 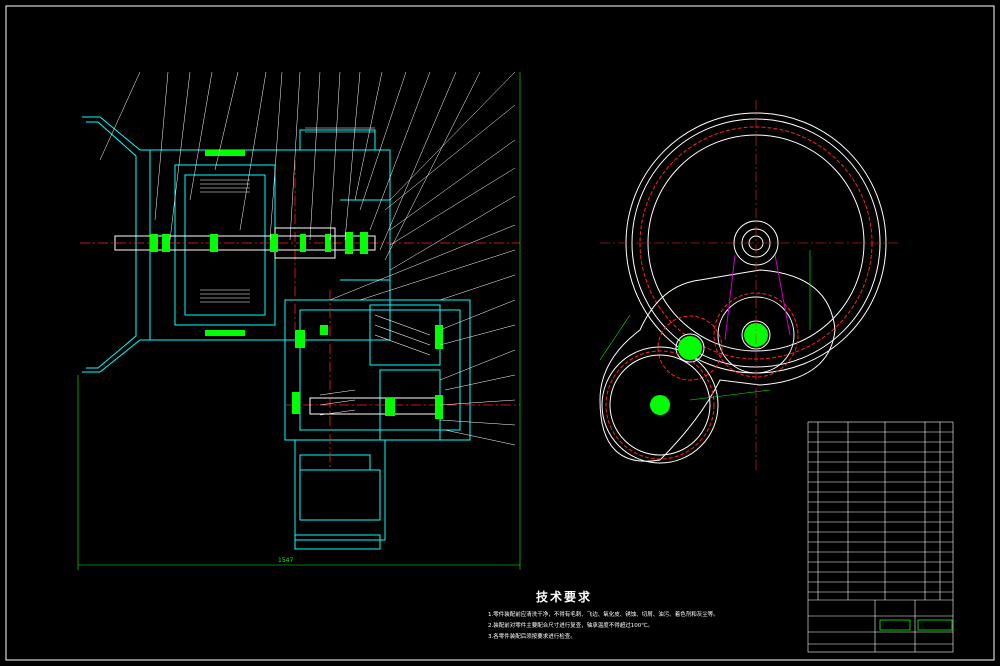 I want to click on end-view-fills, so click(x=709, y=369).